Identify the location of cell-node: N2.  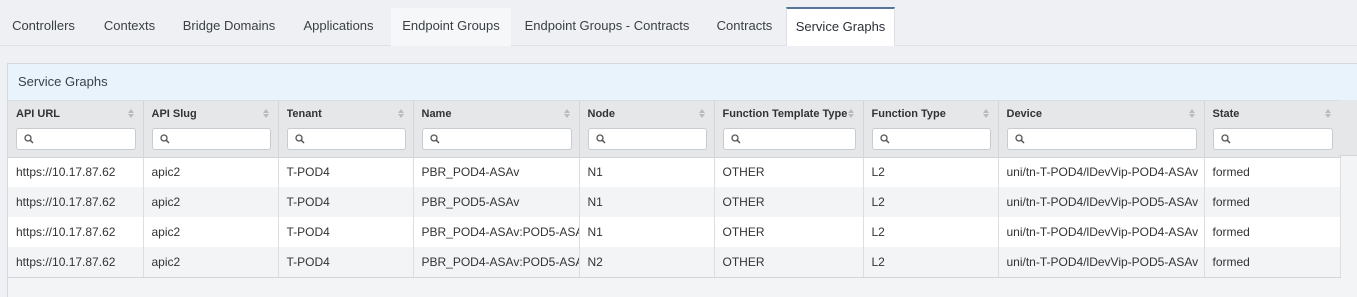
(647, 262).